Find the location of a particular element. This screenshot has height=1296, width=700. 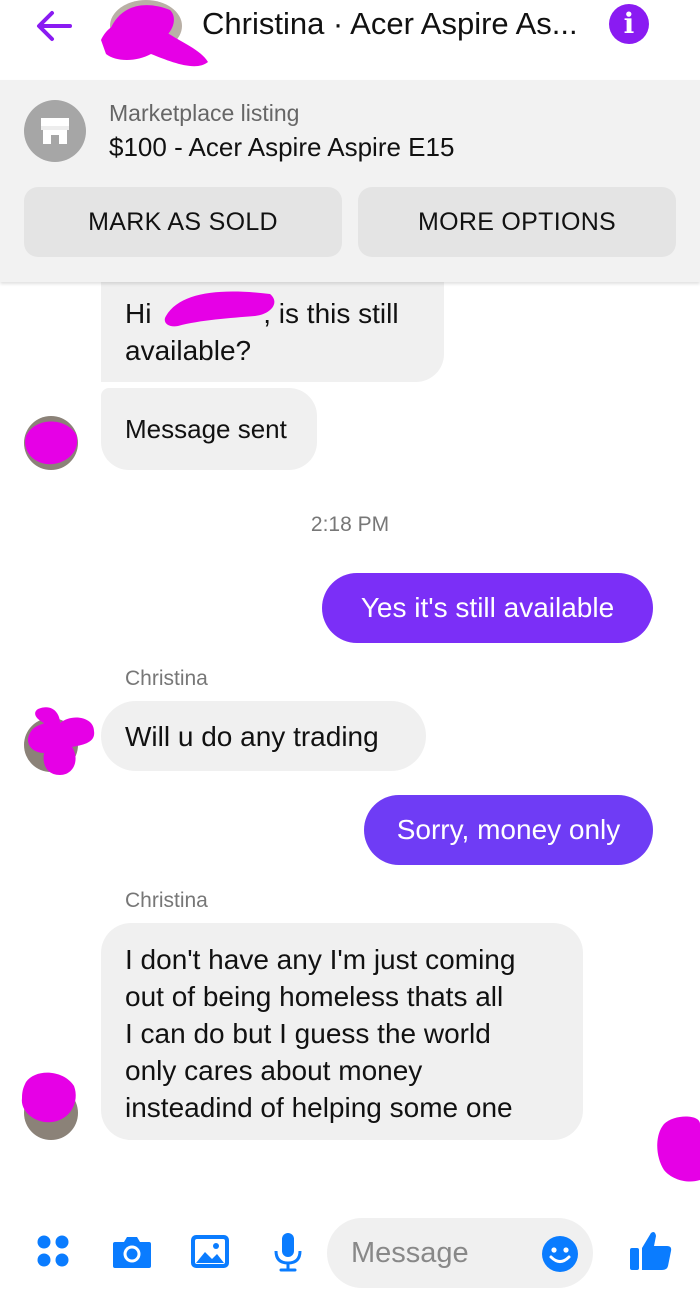

back-button is located at coordinates (55, 26).